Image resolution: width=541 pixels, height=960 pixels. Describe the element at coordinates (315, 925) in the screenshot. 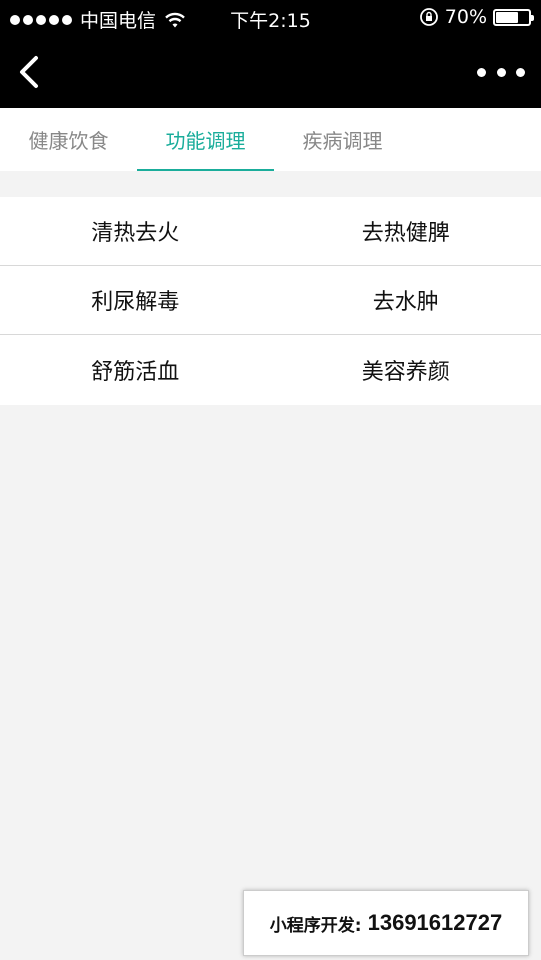

I see `promo-label: 小程序开发:` at that location.